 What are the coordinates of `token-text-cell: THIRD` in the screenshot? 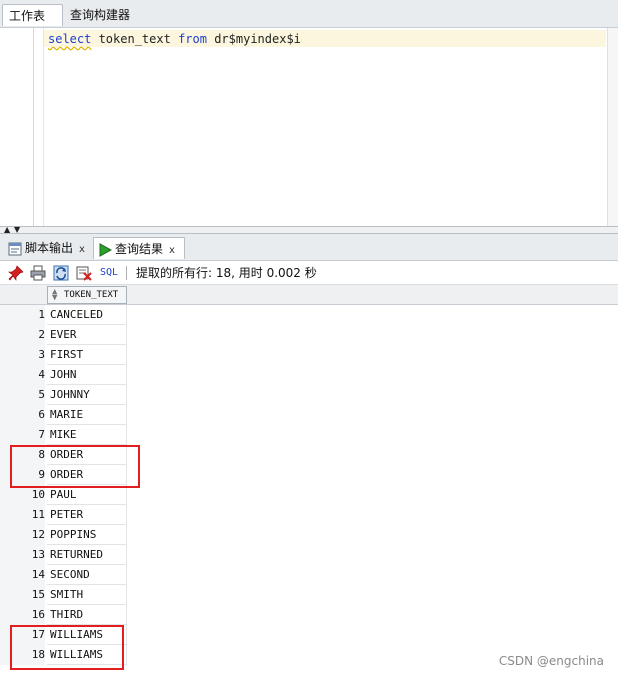 It's located at (87, 615).